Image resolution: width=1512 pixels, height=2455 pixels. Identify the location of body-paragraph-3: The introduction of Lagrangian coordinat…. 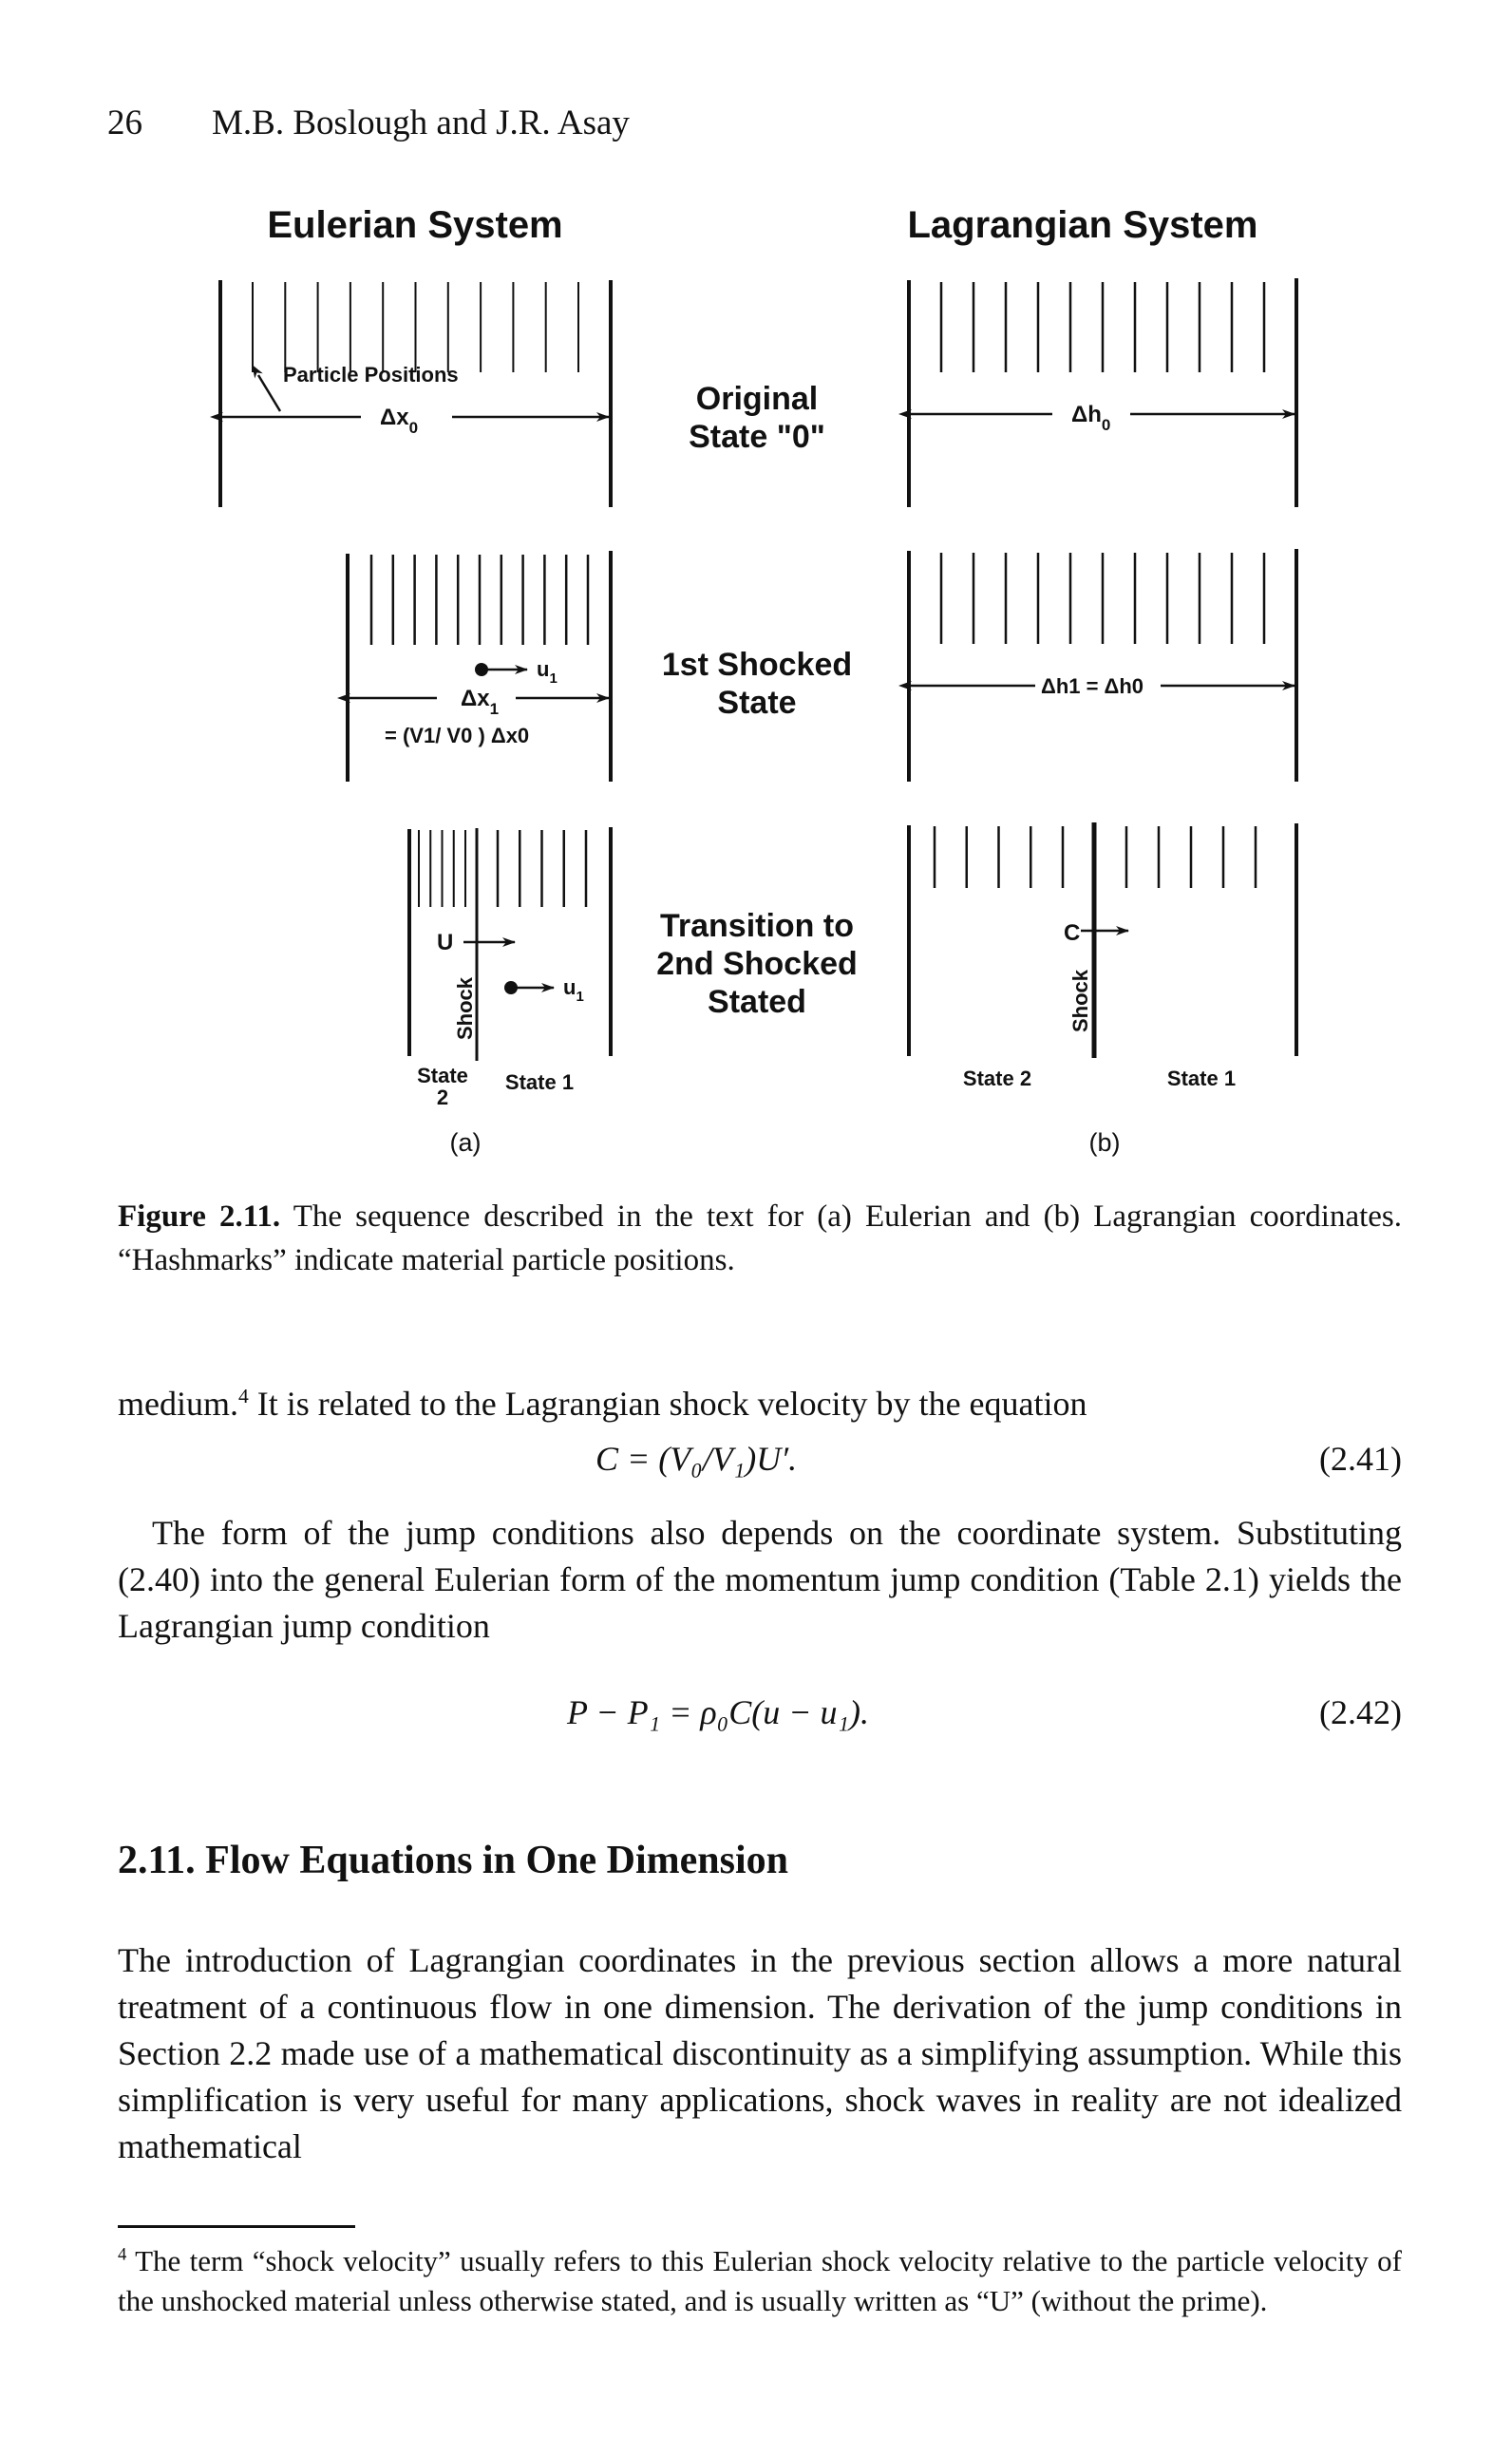
(760, 2053).